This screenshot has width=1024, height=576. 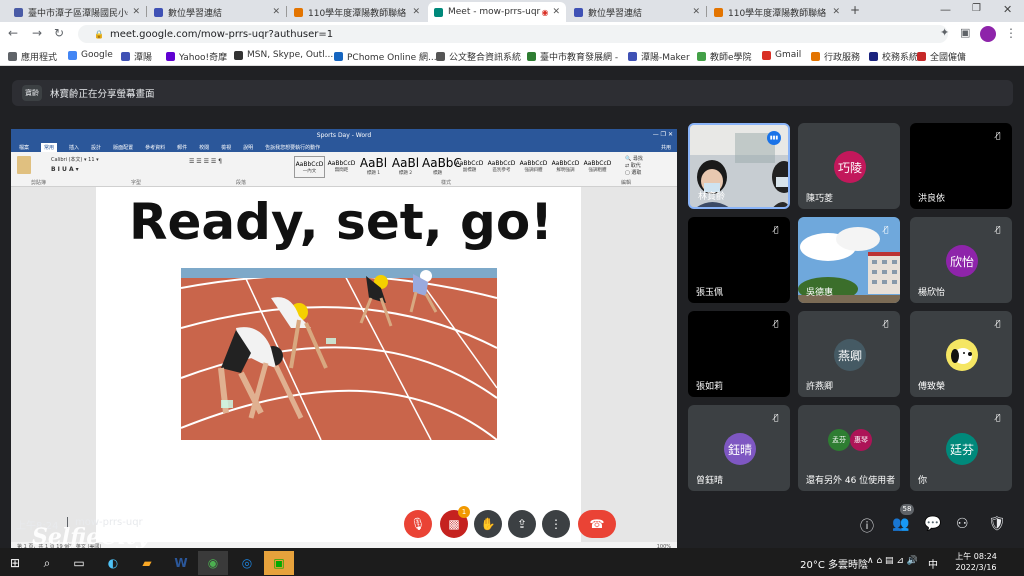 I want to click on menu-kebab-icon: ⋮, so click(x=1011, y=33).